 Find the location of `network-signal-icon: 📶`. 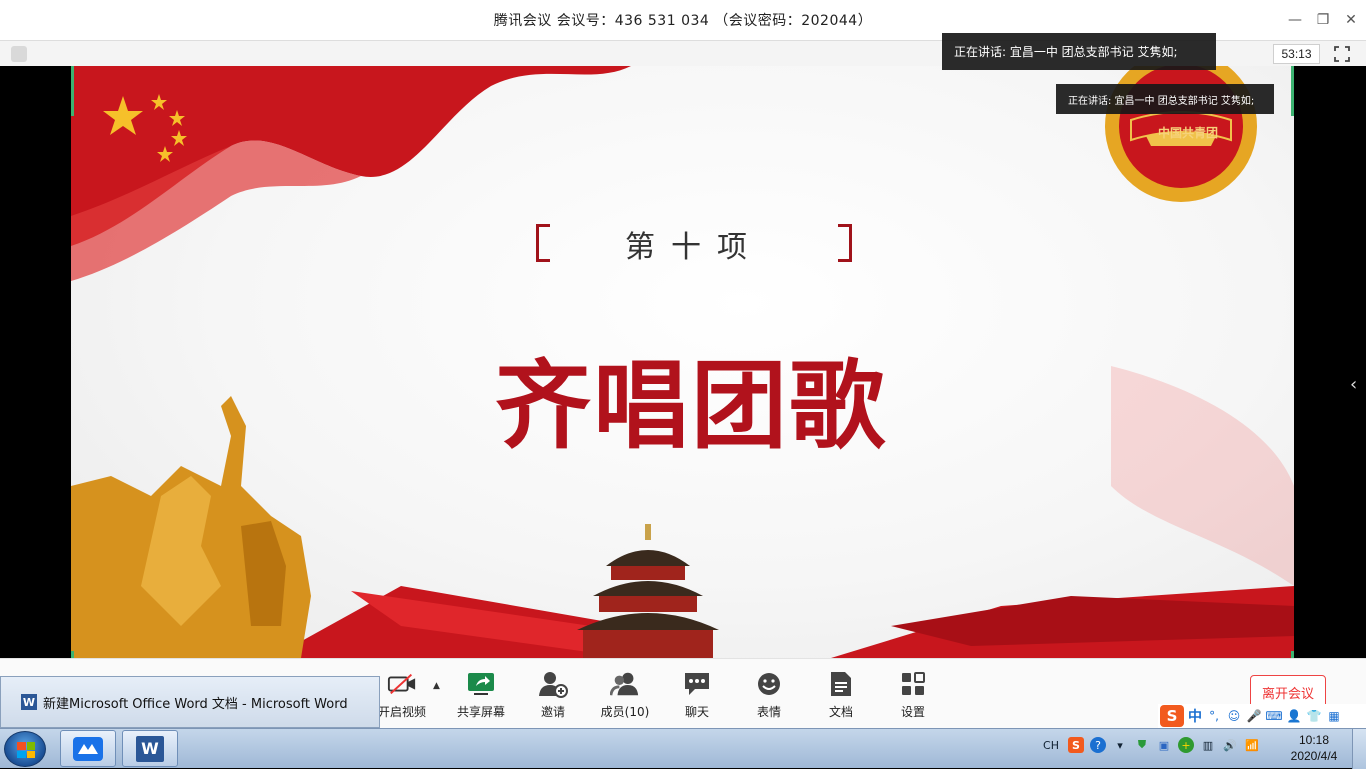

network-signal-icon: 📶 is located at coordinates (1252, 745).